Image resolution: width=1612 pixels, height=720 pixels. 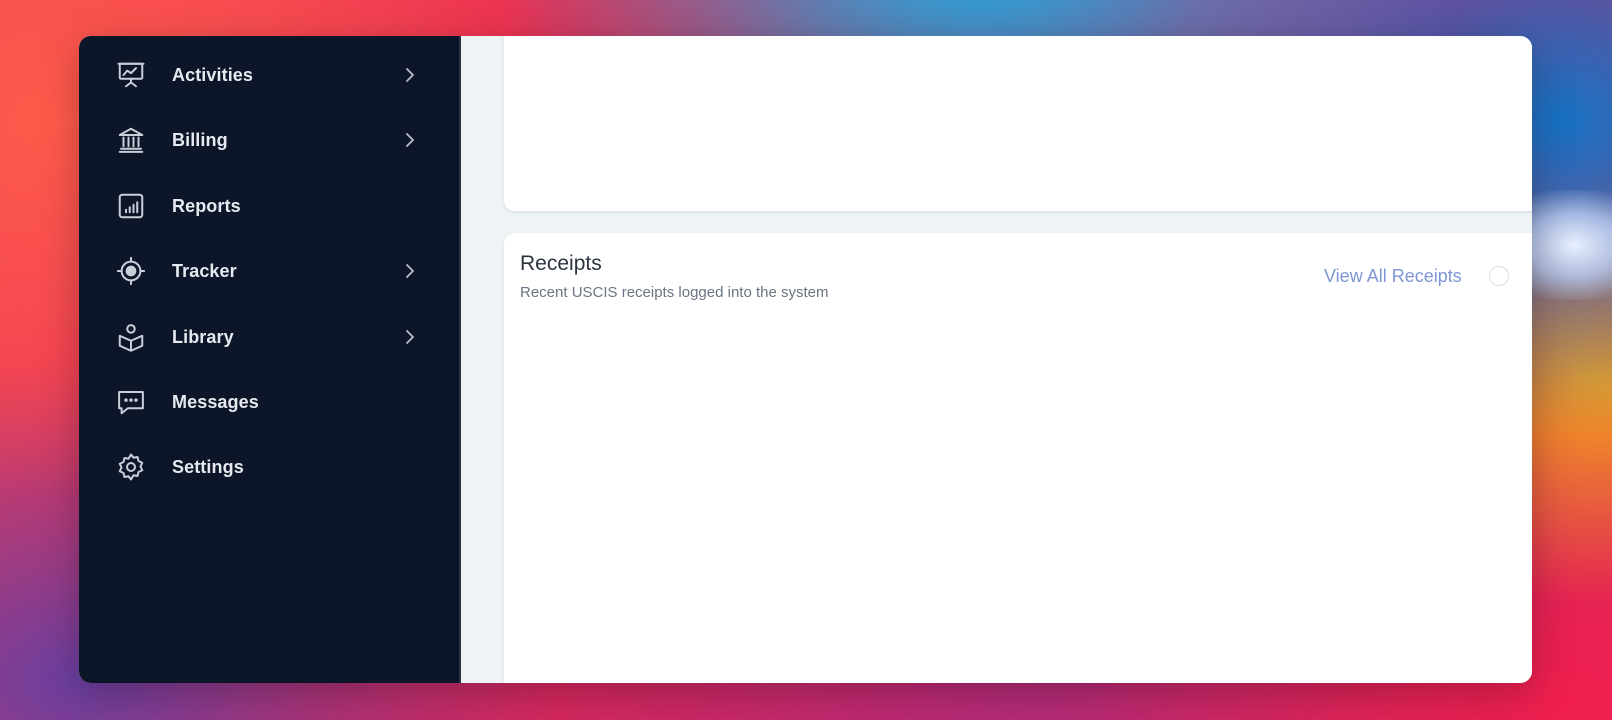 What do you see at coordinates (200, 139) in the screenshot?
I see `sidebar-item-label: Billing` at bounding box center [200, 139].